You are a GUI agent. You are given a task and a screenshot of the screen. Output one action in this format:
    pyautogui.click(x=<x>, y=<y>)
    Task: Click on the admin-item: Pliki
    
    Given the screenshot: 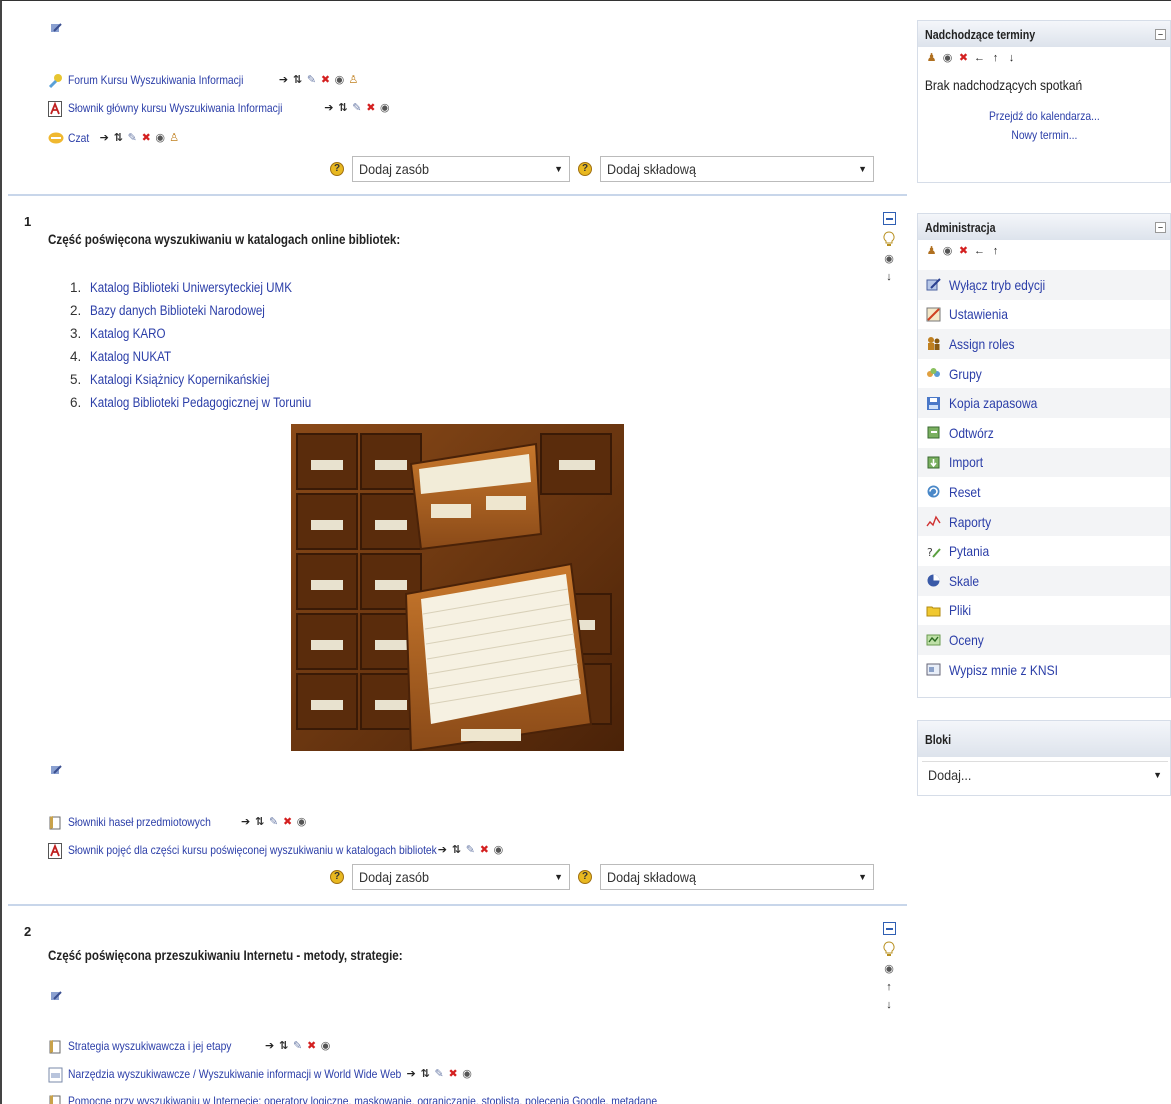 What is the action you would take?
    pyautogui.click(x=1044, y=611)
    